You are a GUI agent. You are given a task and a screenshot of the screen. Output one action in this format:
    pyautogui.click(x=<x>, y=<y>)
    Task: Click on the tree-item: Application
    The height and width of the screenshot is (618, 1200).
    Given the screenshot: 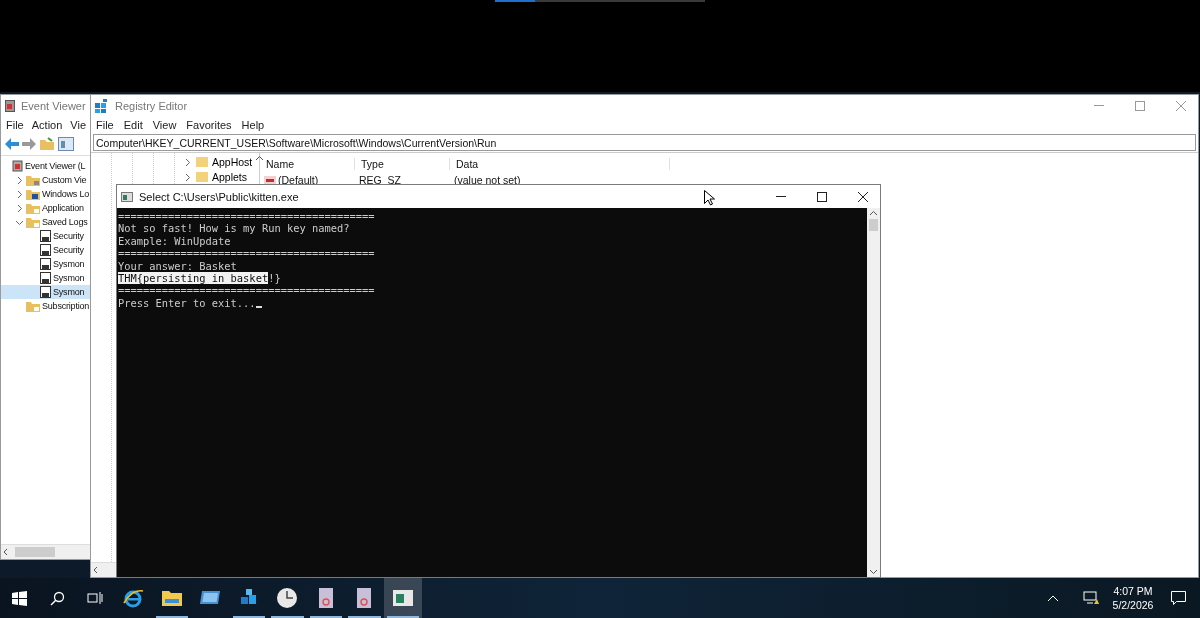 What is the action you would take?
    pyautogui.click(x=45, y=208)
    